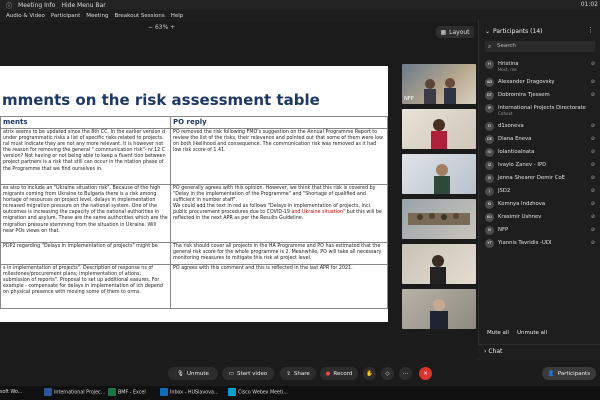 This screenshot has width=600, height=400. I want to click on hand-icon: ✋, so click(369, 373).